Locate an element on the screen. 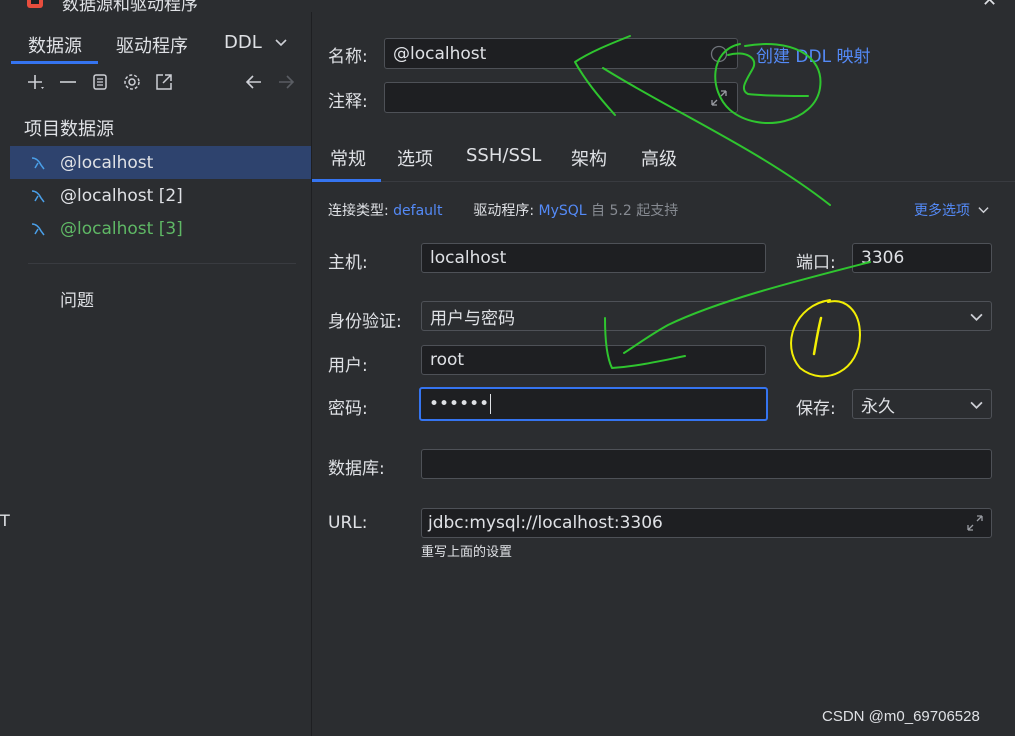 This screenshot has width=1015, height=736. port-label: 端口: is located at coordinates (816, 263).